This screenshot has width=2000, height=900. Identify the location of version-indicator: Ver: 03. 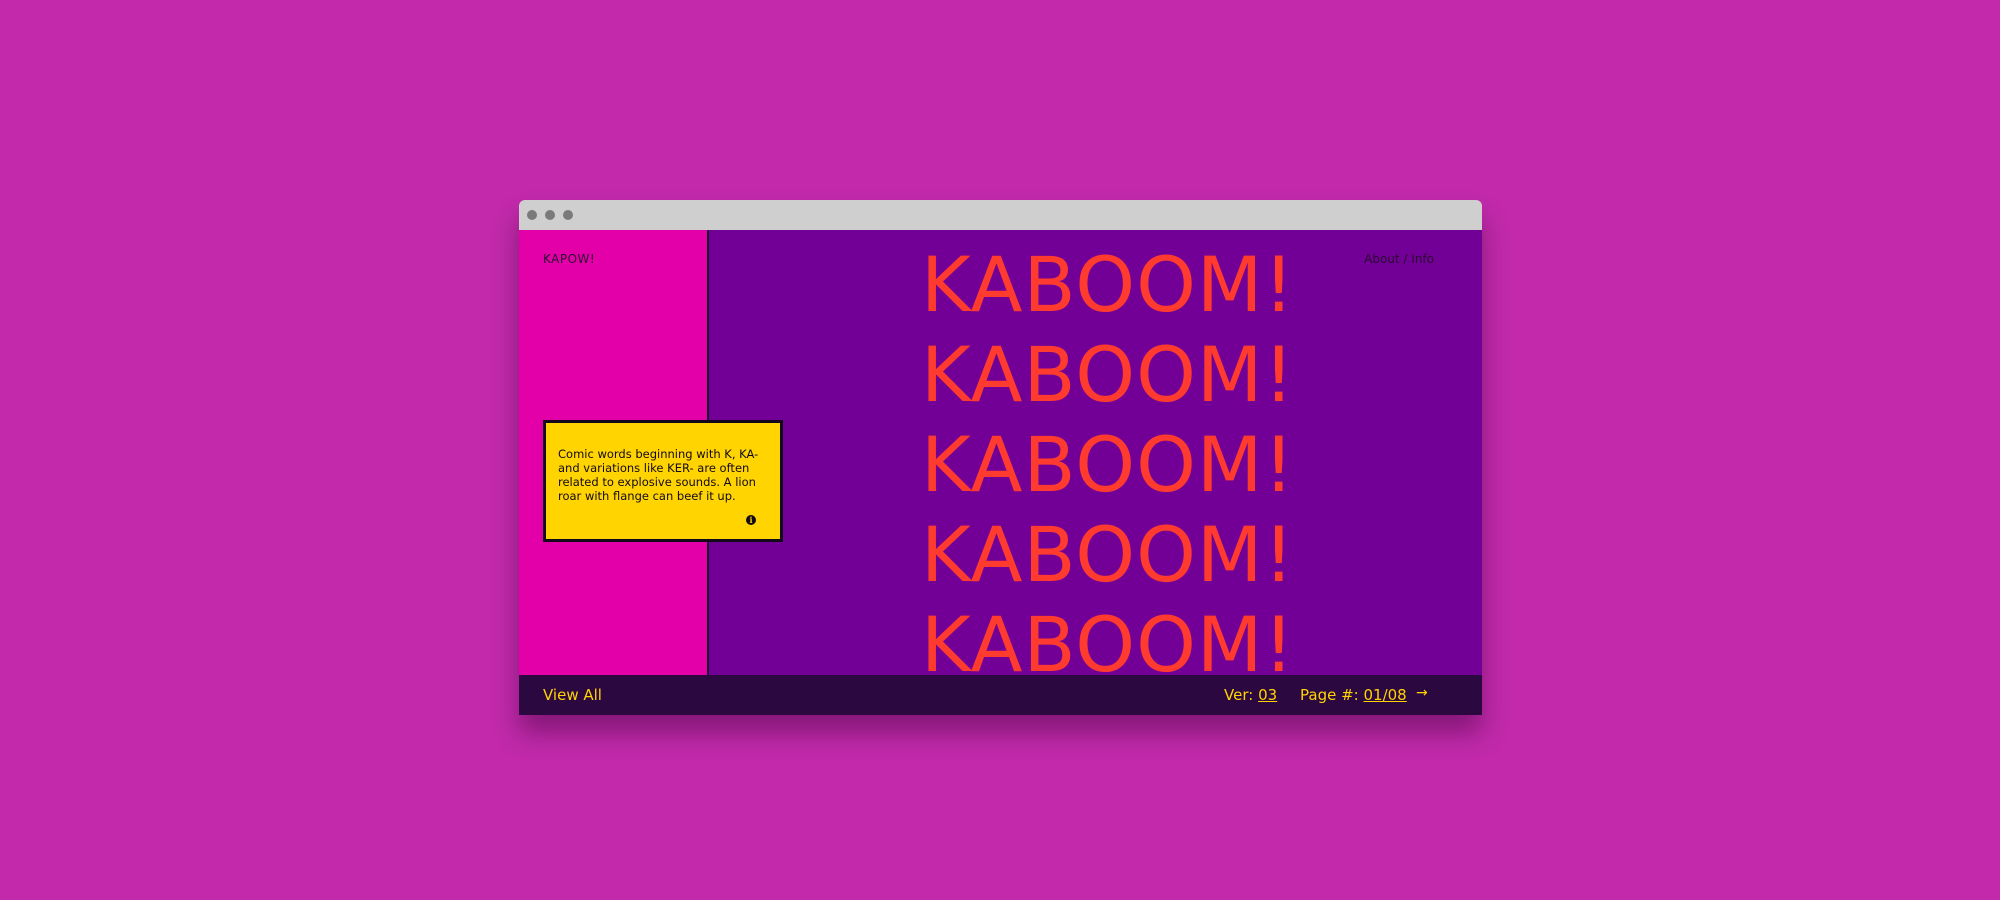
(1250, 695).